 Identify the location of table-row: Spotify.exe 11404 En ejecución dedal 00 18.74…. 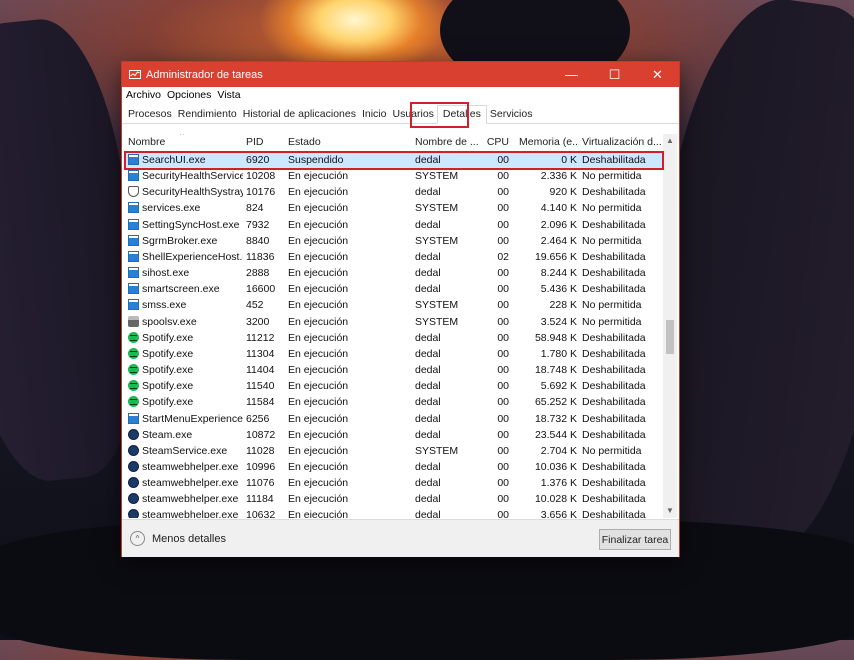
(394, 370).